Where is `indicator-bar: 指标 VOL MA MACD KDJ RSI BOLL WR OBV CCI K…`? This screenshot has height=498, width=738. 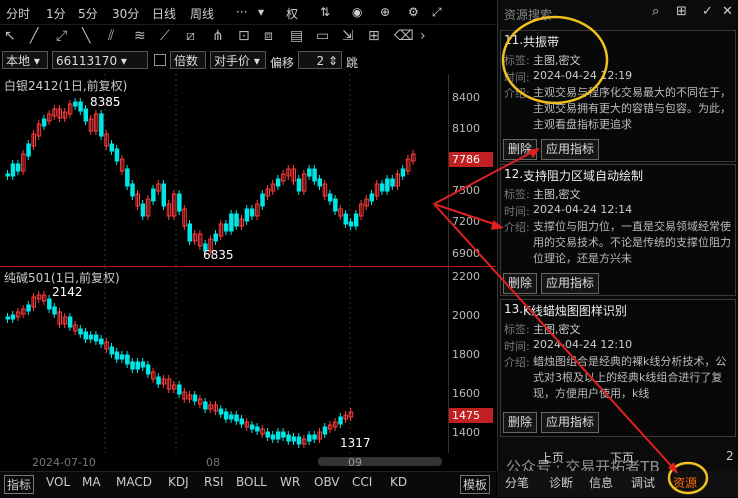
indicator-bar: 指标 VOL MA MACD KDJ RSI BOLL WR OBV CCI K… is located at coordinates (248, 484).